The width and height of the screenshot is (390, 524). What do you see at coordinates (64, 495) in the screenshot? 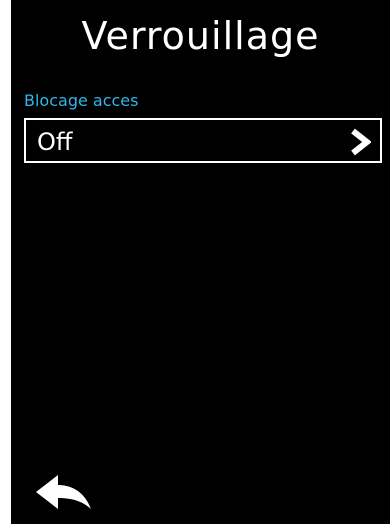
I see `back-arrow-icon` at bounding box center [64, 495].